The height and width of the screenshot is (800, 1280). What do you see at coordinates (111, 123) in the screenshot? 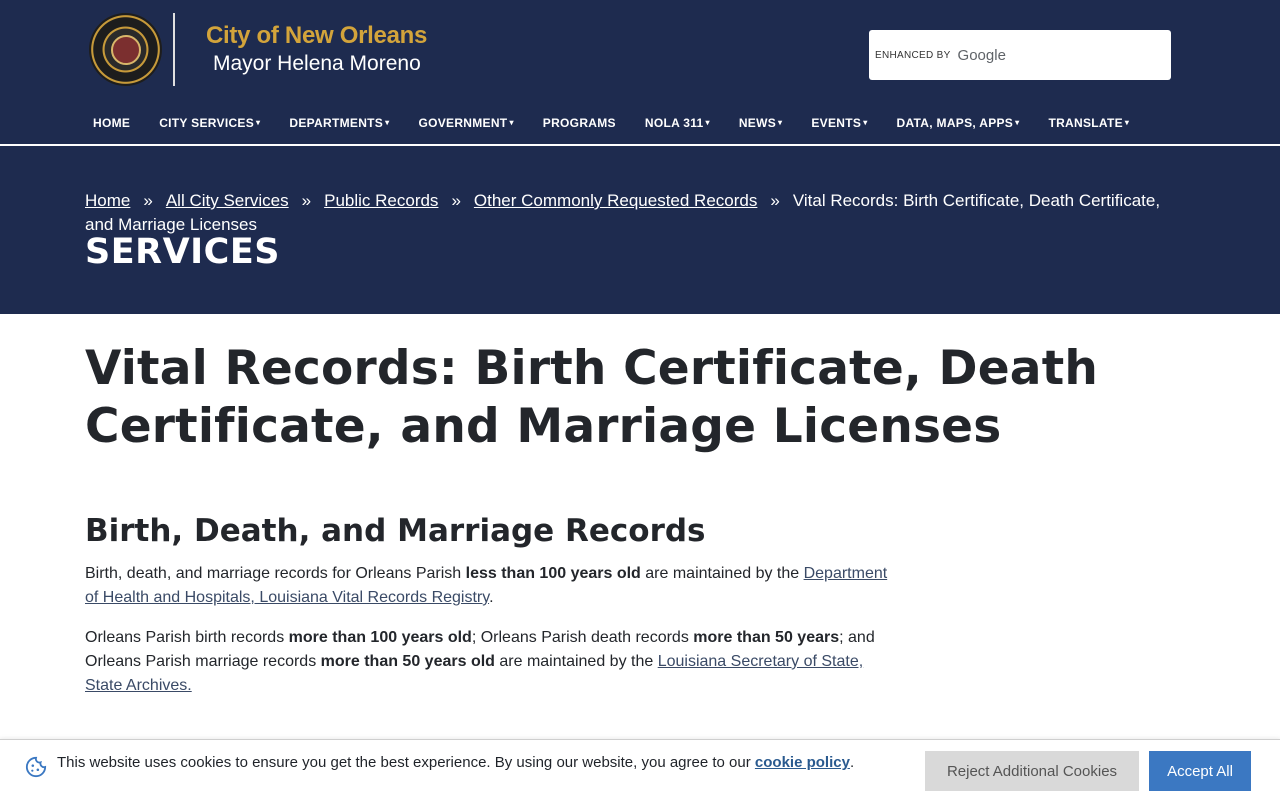
I see `nav-item-home: HOME` at bounding box center [111, 123].